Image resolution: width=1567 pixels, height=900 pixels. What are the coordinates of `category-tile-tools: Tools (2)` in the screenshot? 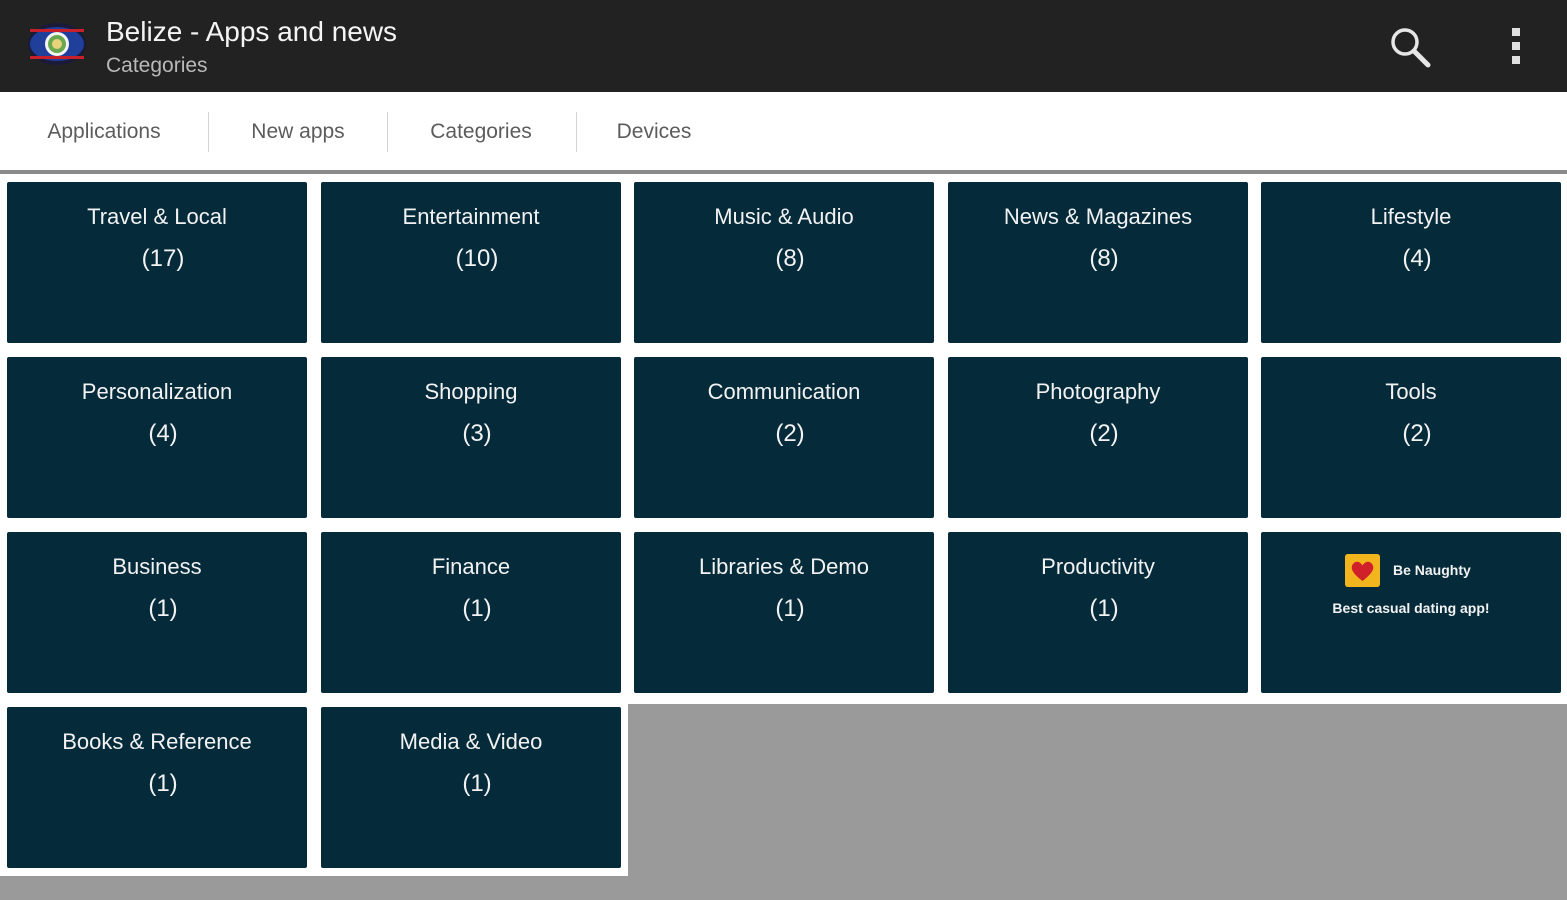 It's located at (1411, 437).